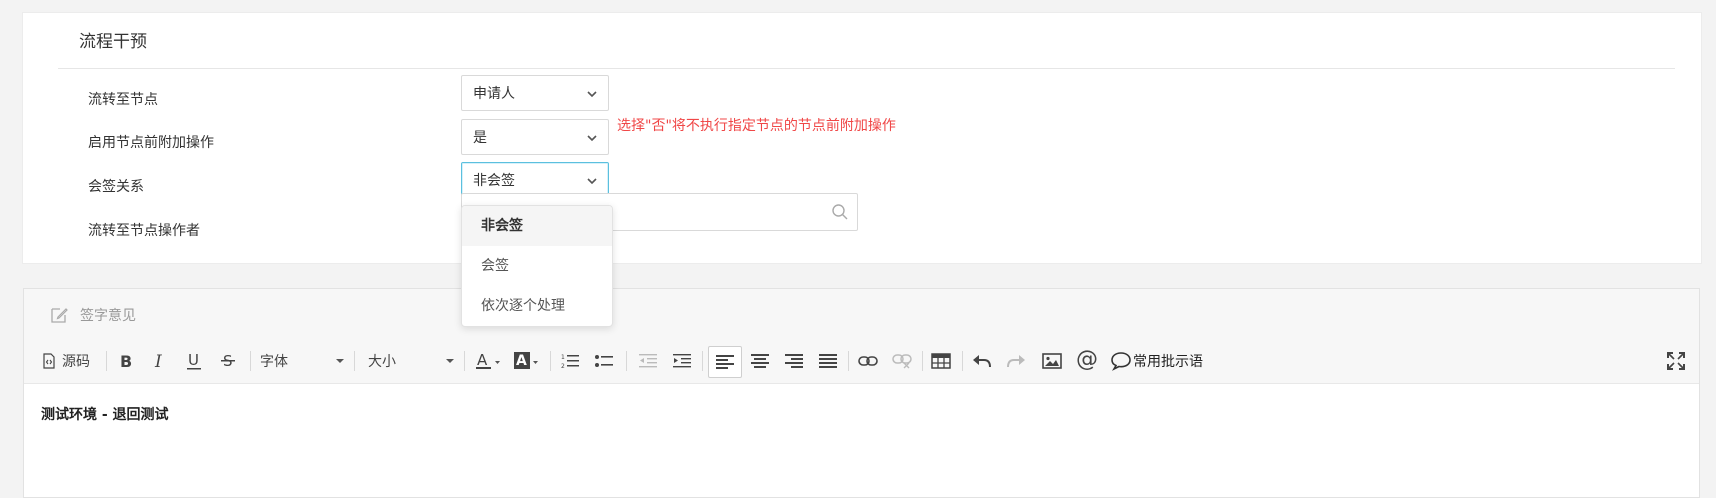 The height and width of the screenshot is (498, 1716). What do you see at coordinates (494, 181) in the screenshot?
I see `countersign-value: 非会签` at bounding box center [494, 181].